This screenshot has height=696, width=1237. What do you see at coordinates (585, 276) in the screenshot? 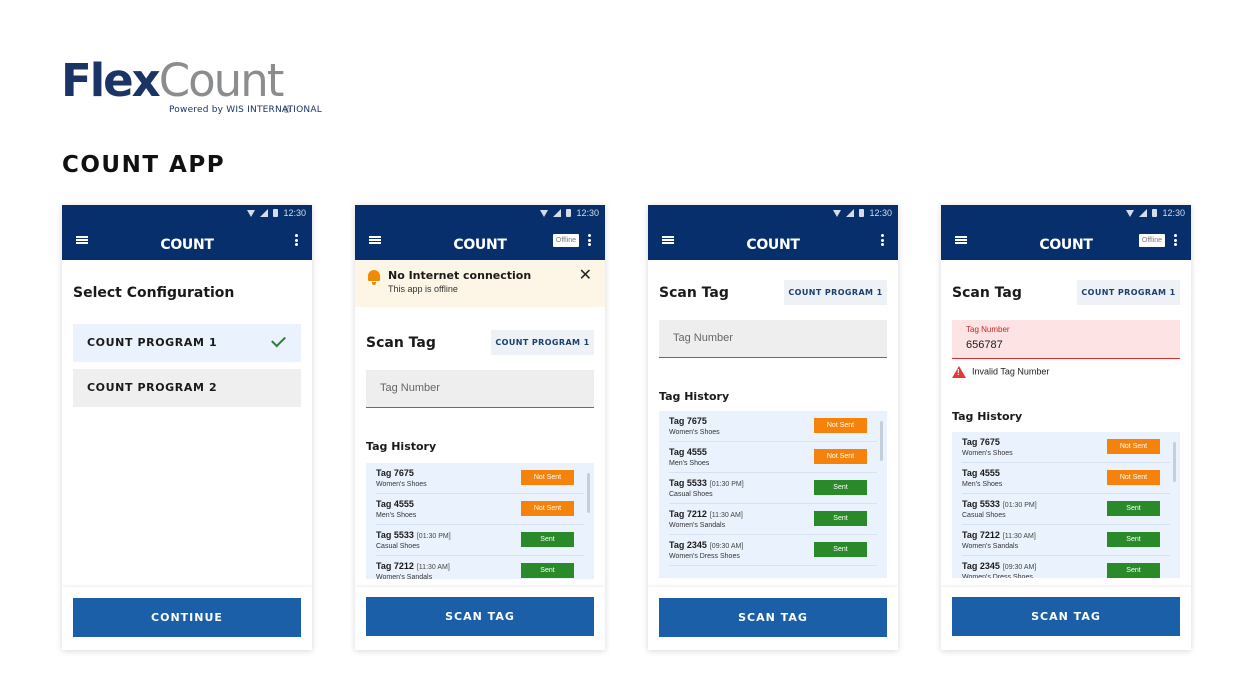
I see `close-icon: ✕` at bounding box center [585, 276].